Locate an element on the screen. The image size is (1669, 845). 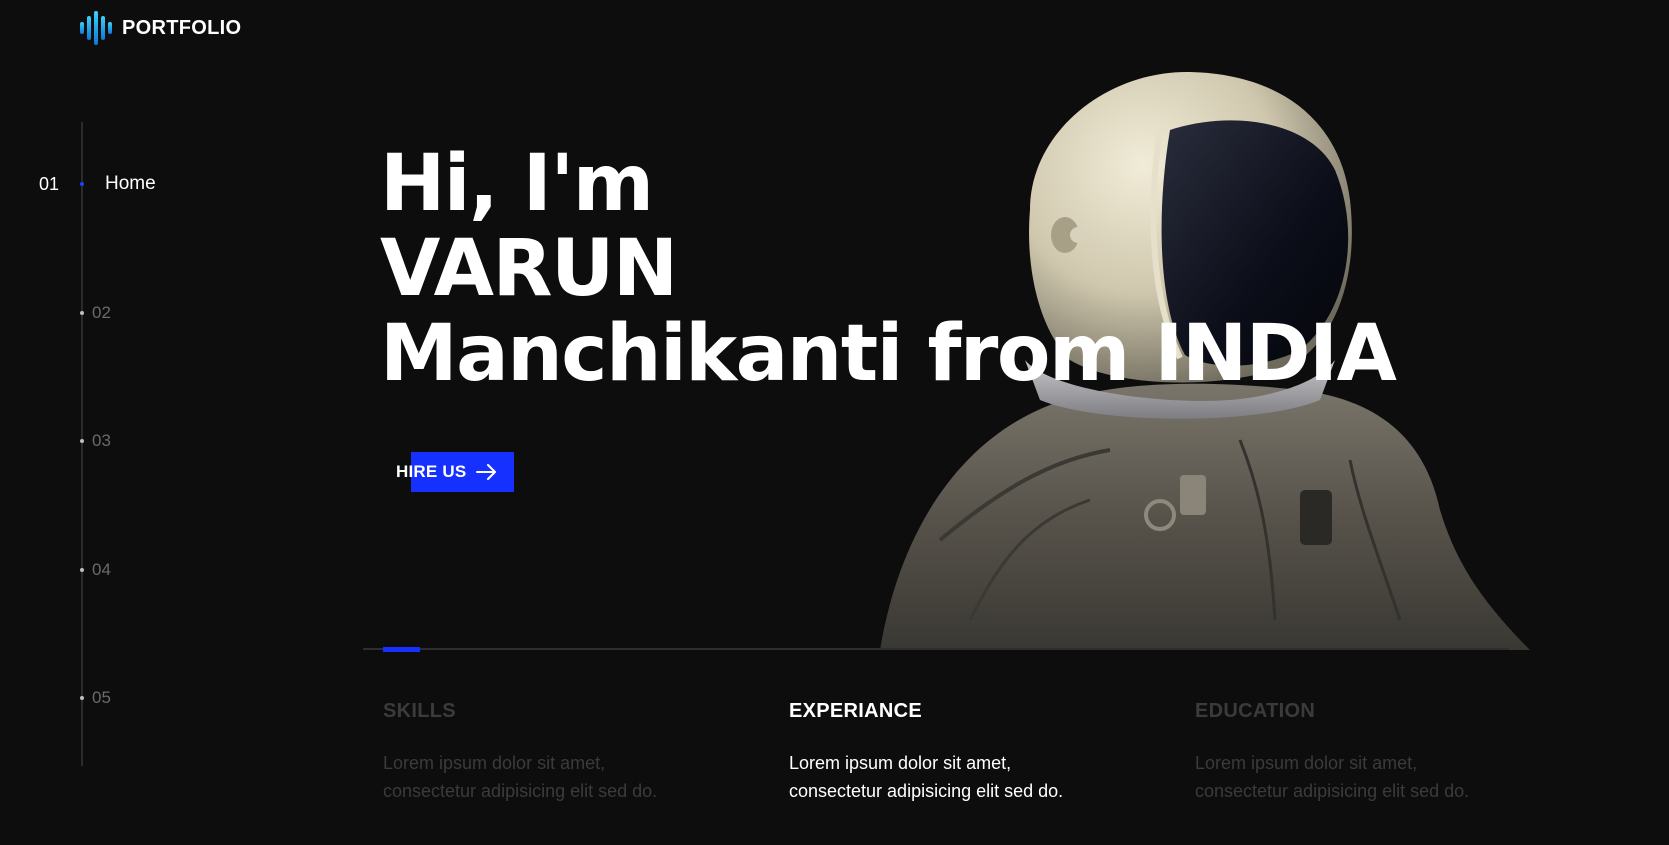
nav-item-number: 02 is located at coordinates (101, 312).